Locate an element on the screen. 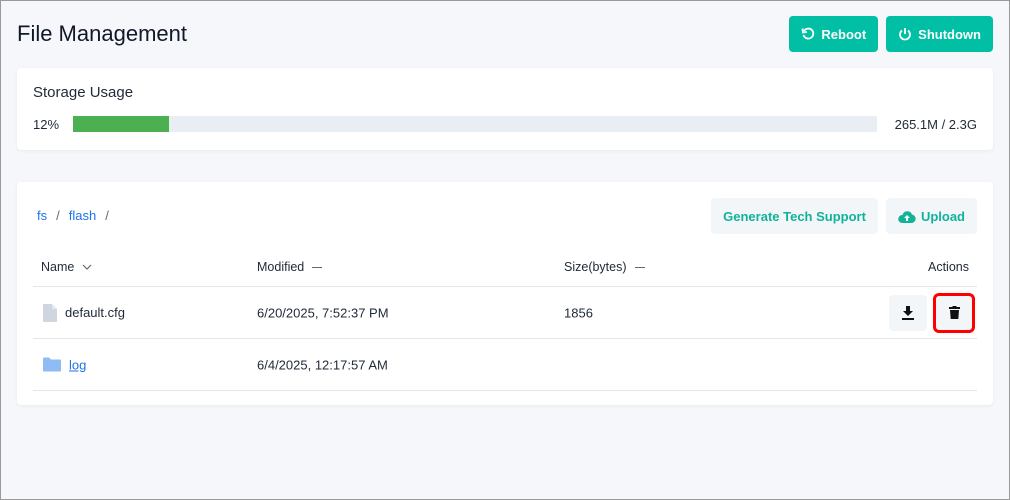 Image resolution: width=1010 pixels, height=500 pixels. breadcrumb-flash: flash is located at coordinates (82, 215).